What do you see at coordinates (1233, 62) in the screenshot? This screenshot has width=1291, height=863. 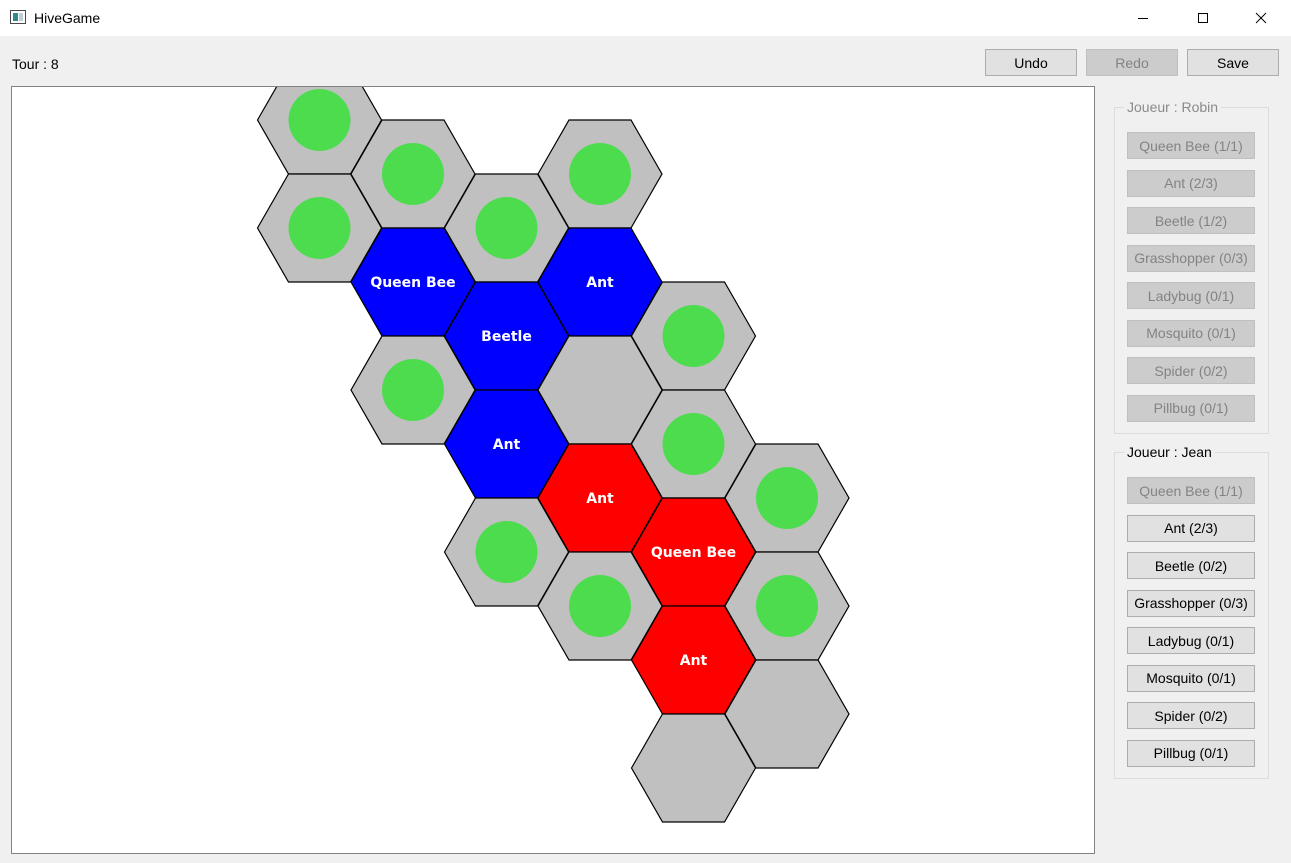 I see `save-button: Save` at bounding box center [1233, 62].